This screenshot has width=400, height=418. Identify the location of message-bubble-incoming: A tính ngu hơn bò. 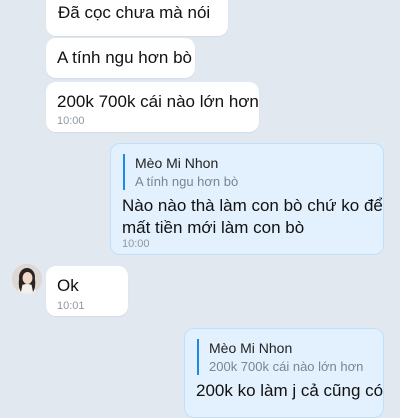
(120, 58).